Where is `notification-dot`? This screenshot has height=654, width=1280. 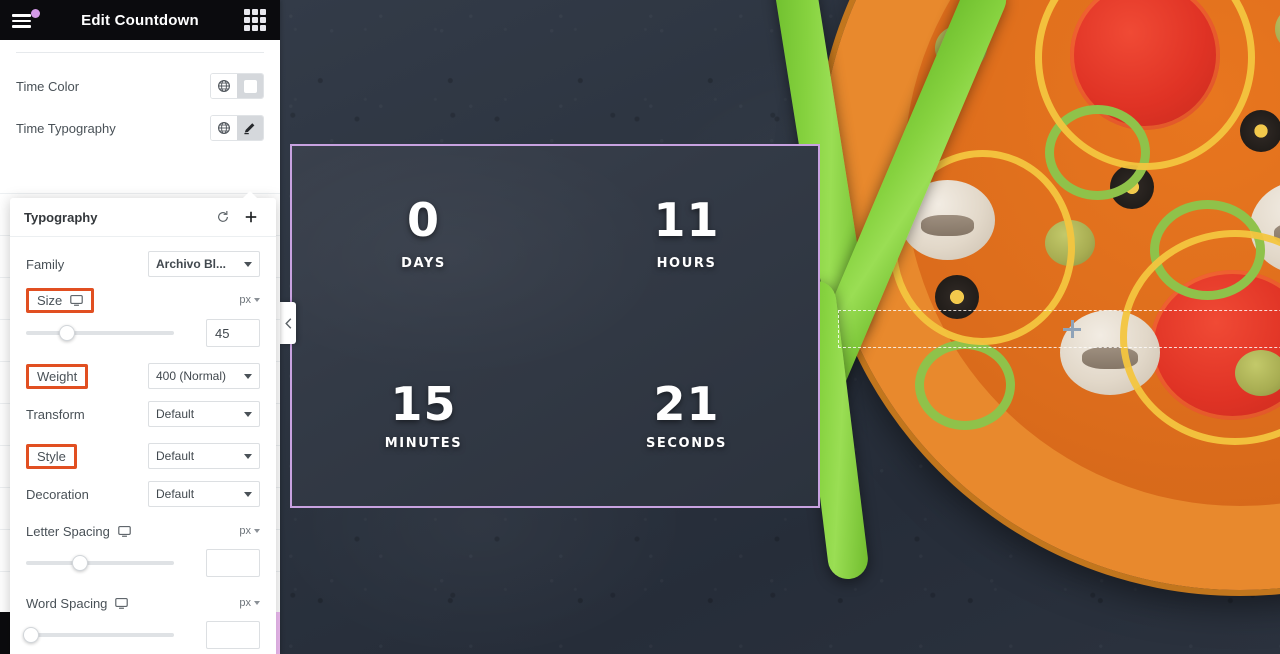 notification-dot is located at coordinates (35, 13).